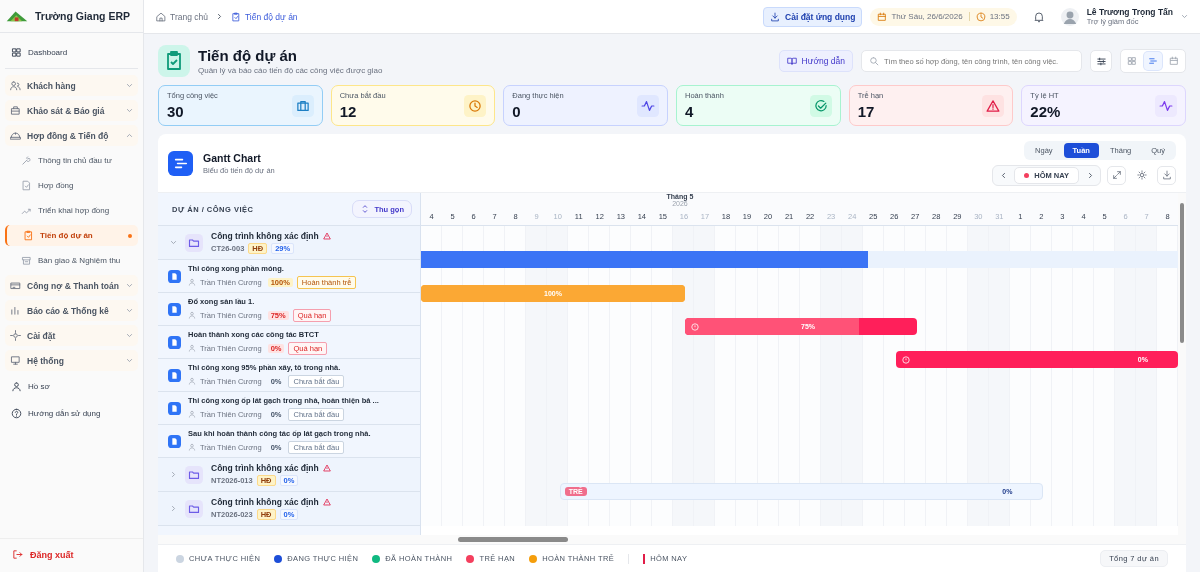 The height and width of the screenshot is (572, 1200). I want to click on fullscreen-button, so click(1116, 175).